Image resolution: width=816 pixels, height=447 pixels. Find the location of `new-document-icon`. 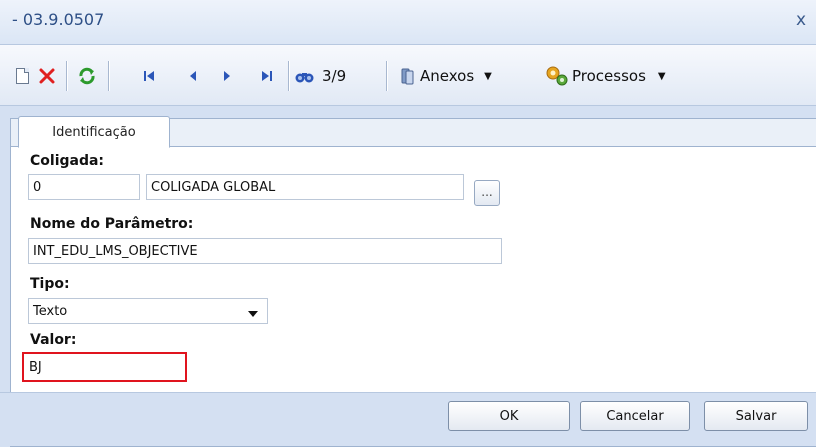

new-document-icon is located at coordinates (22, 76).